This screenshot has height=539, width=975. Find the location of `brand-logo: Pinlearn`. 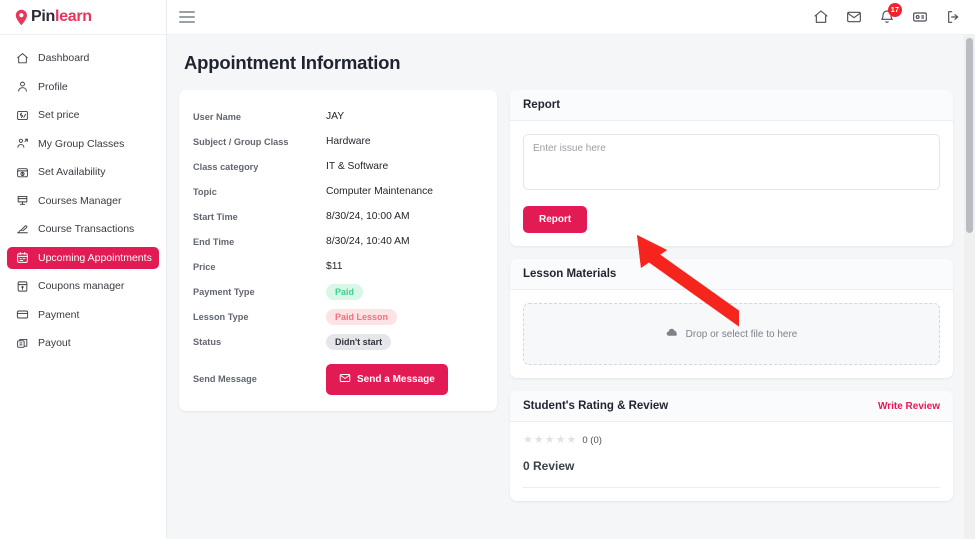

brand-logo: Pinlearn is located at coordinates (83, 17).